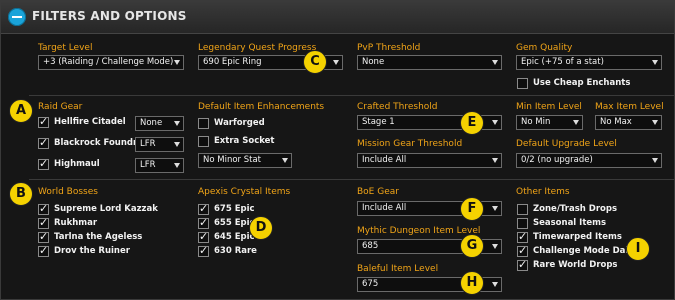 This screenshot has width=675, height=300. I want to click on world-boss-label: Tarlna the Ageless, so click(98, 237).